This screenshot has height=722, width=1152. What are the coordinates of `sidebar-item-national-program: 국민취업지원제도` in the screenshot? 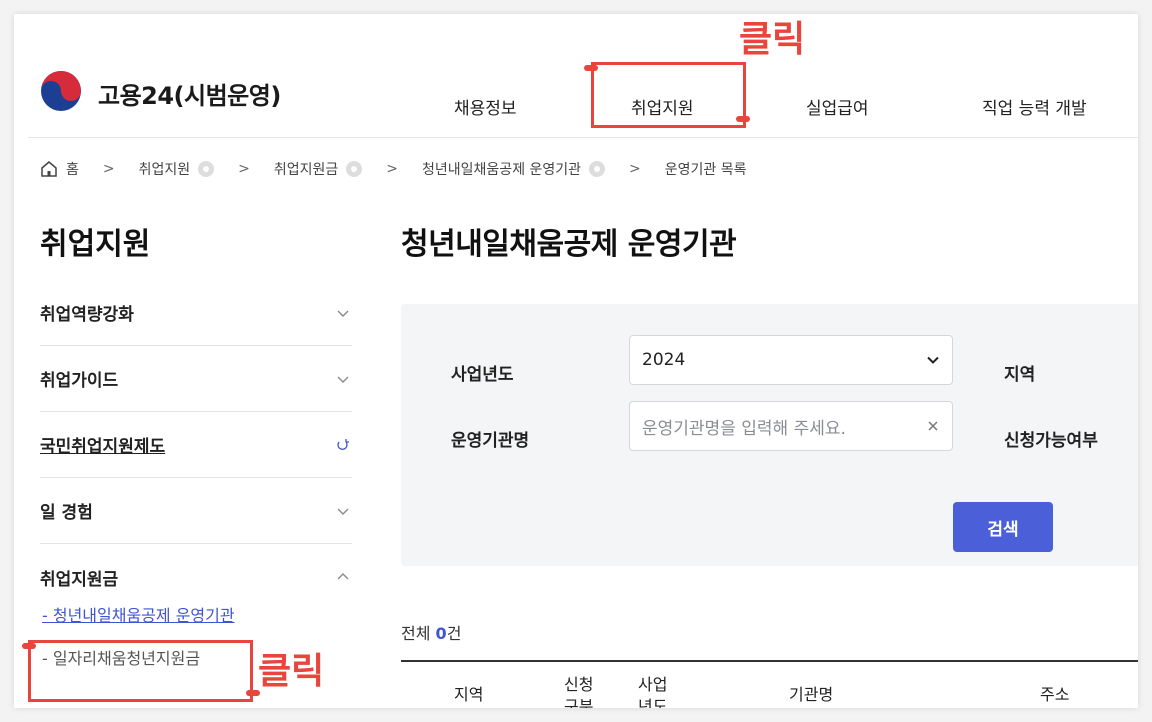 It's located at (196, 445).